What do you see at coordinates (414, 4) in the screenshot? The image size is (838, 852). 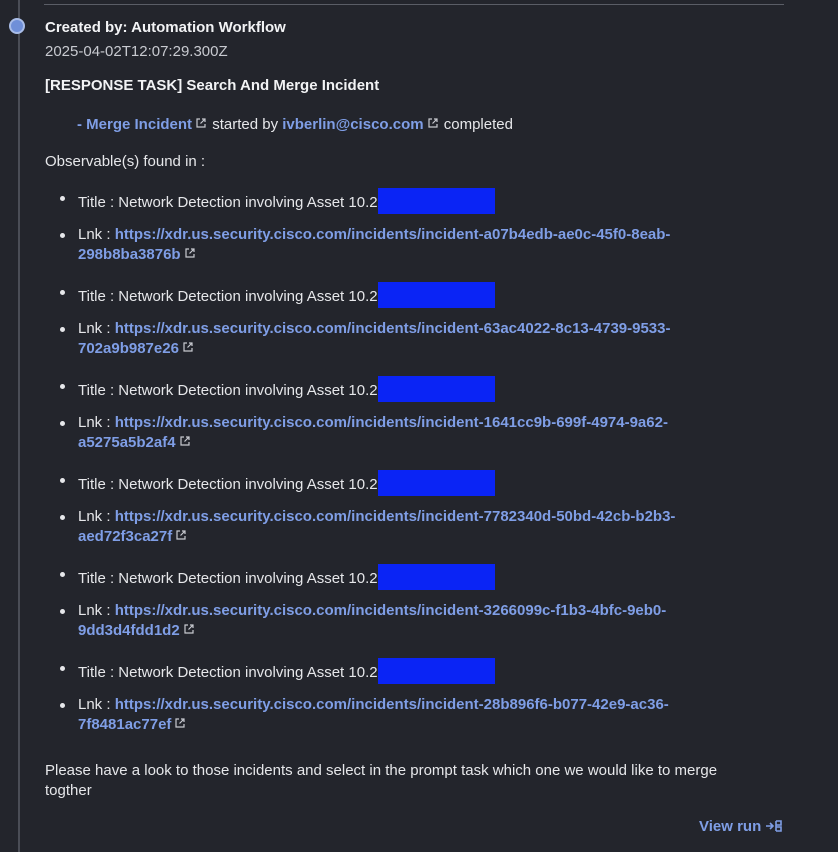 I see `top-divider` at bounding box center [414, 4].